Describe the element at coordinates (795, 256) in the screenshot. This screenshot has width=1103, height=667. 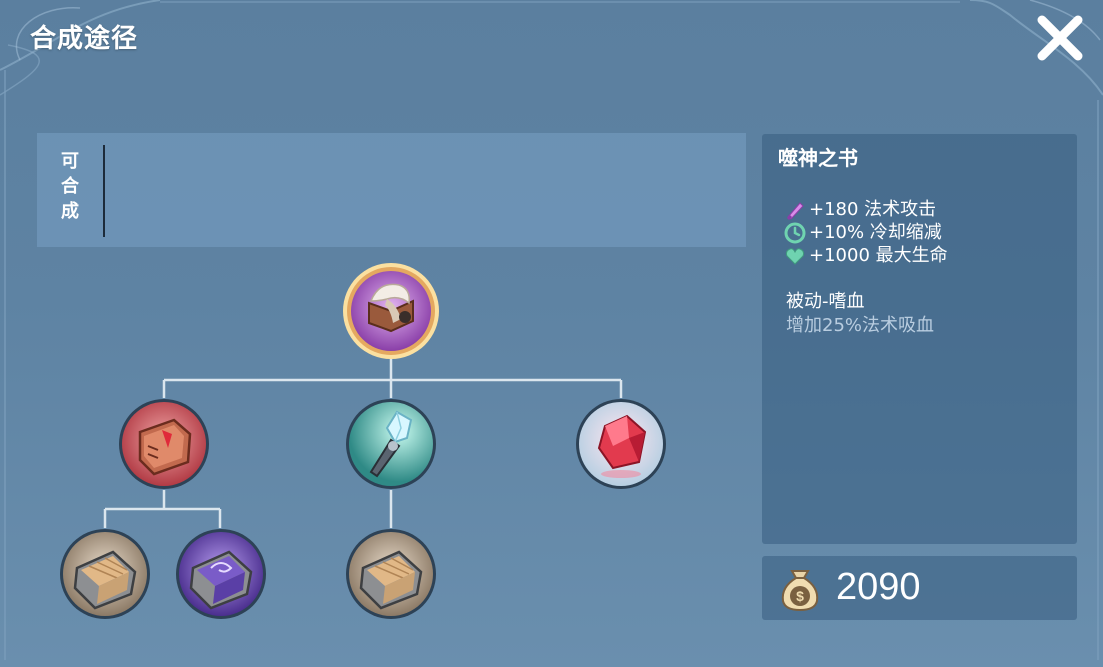
I see `max-hp-icon` at that location.